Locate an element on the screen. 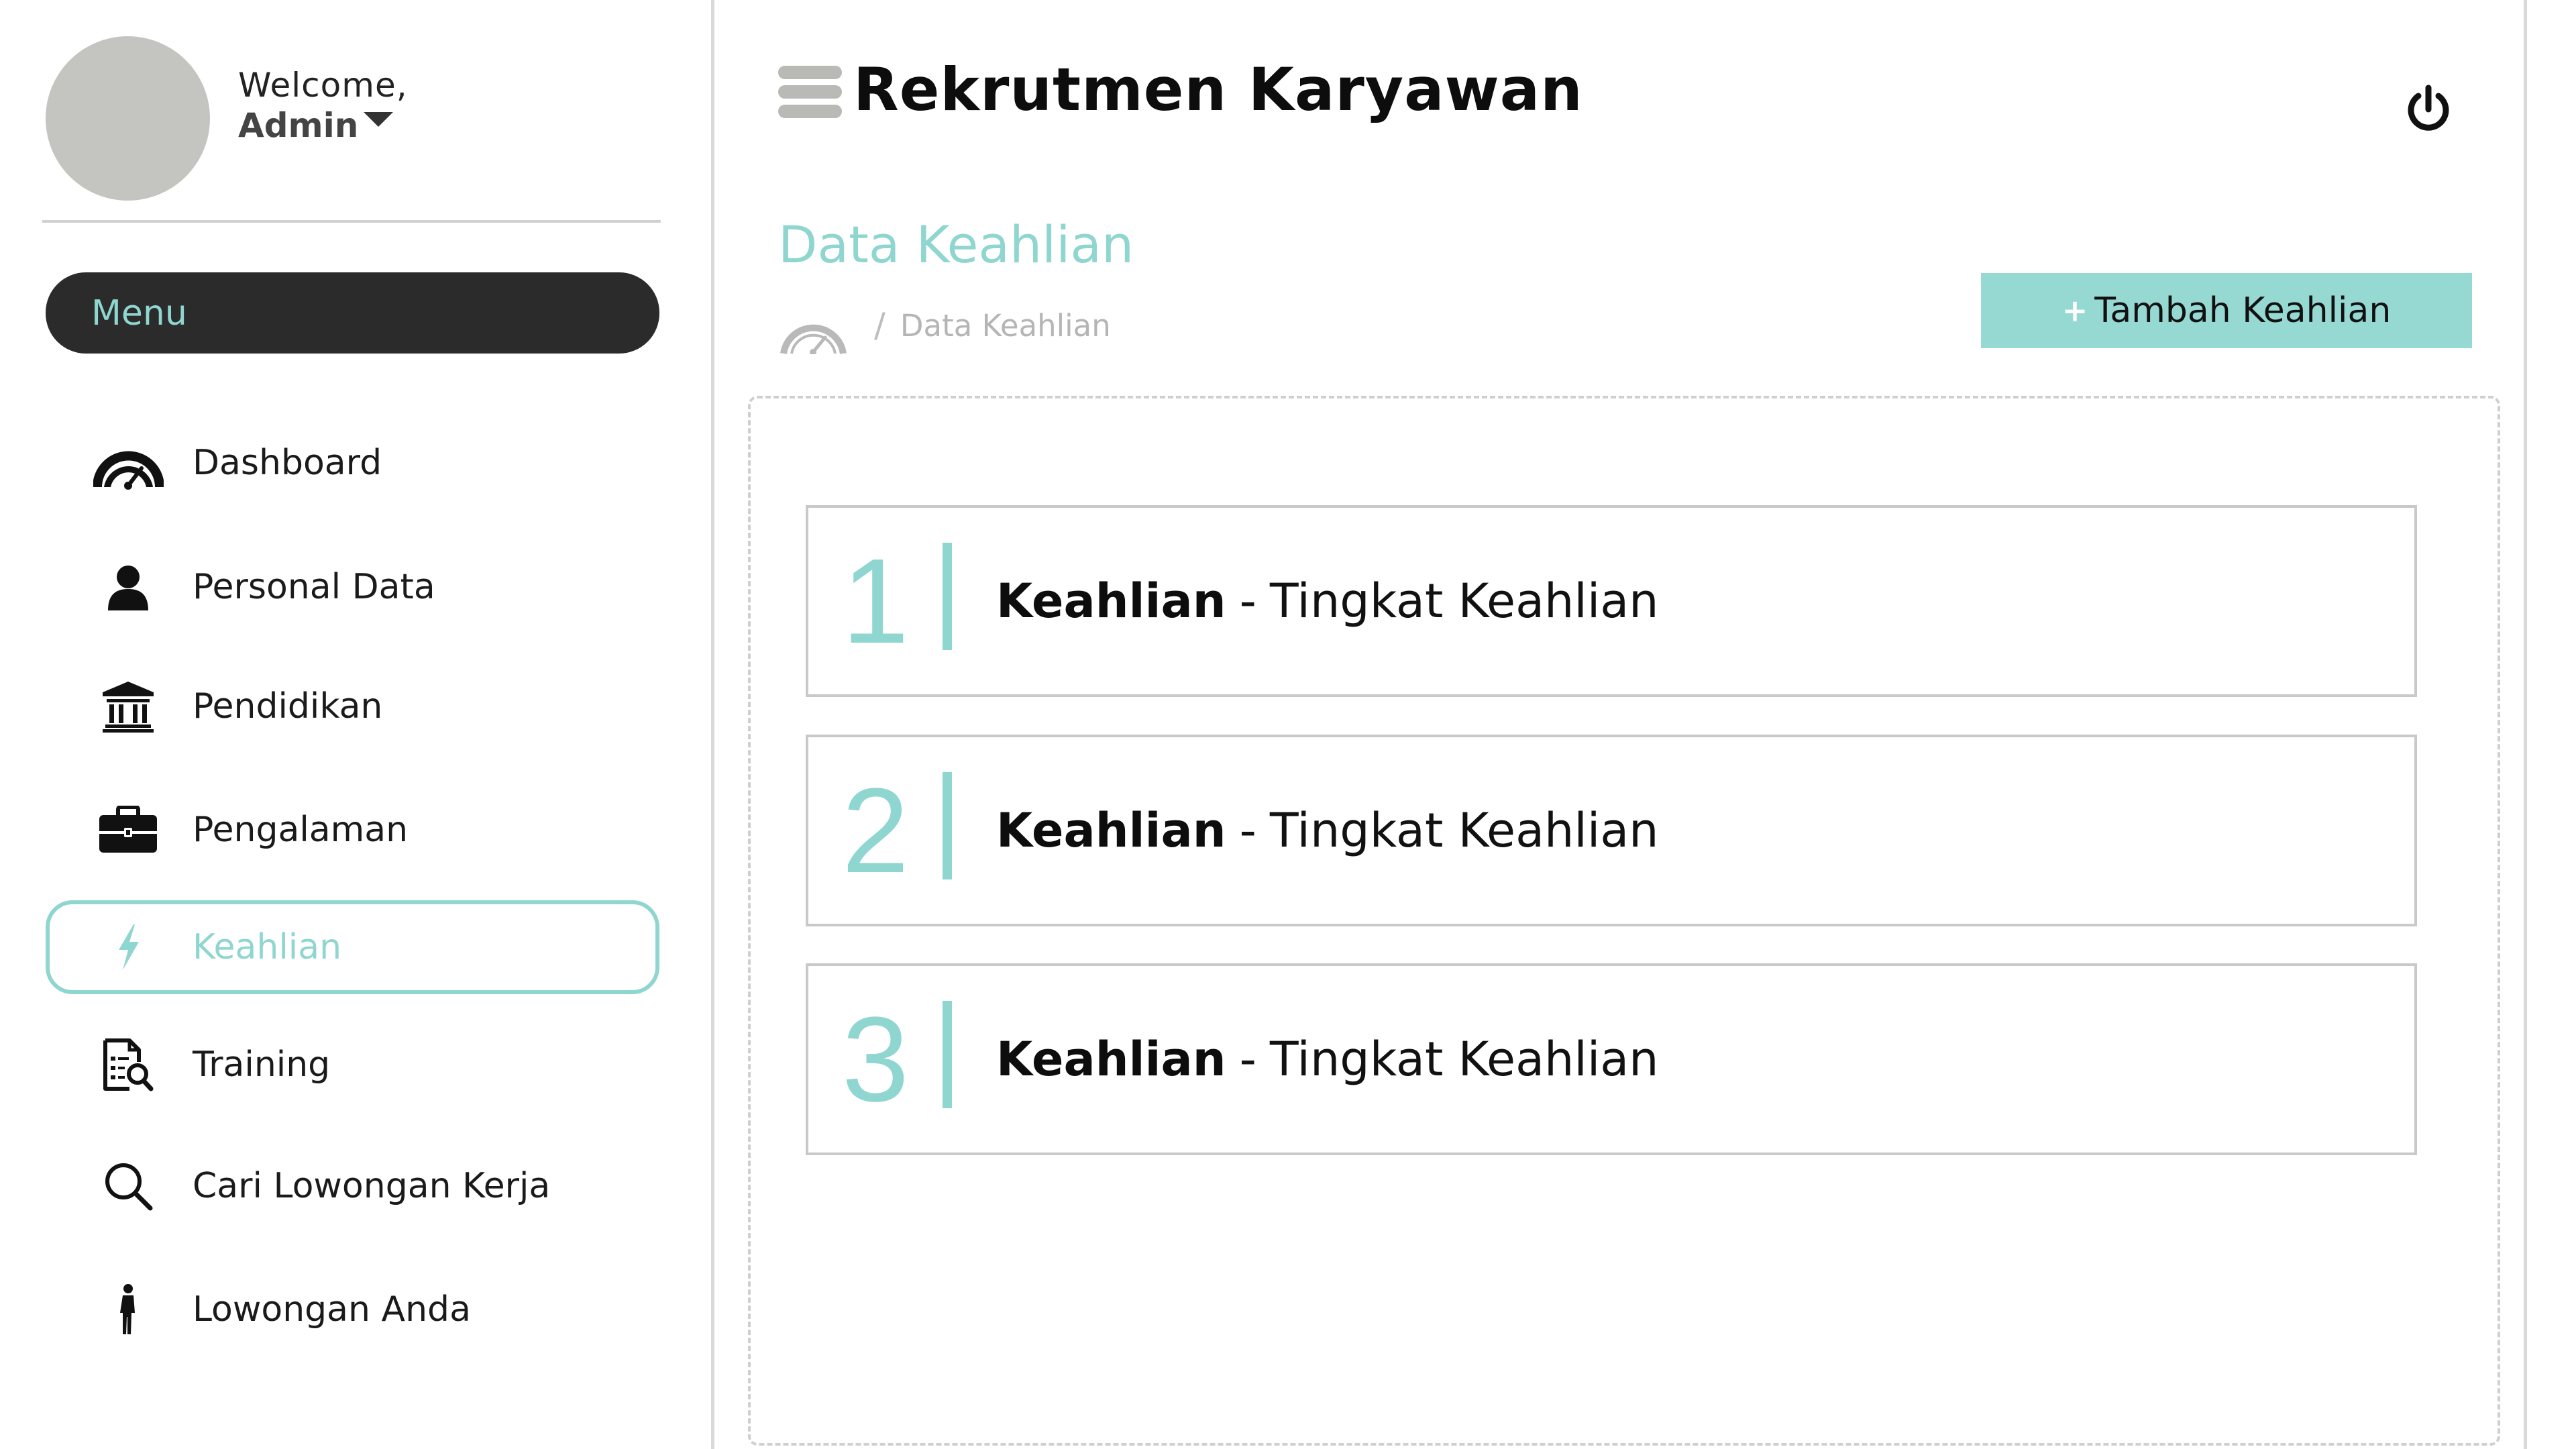  sidebar-item-personal-data: Personal Data is located at coordinates (352, 587).